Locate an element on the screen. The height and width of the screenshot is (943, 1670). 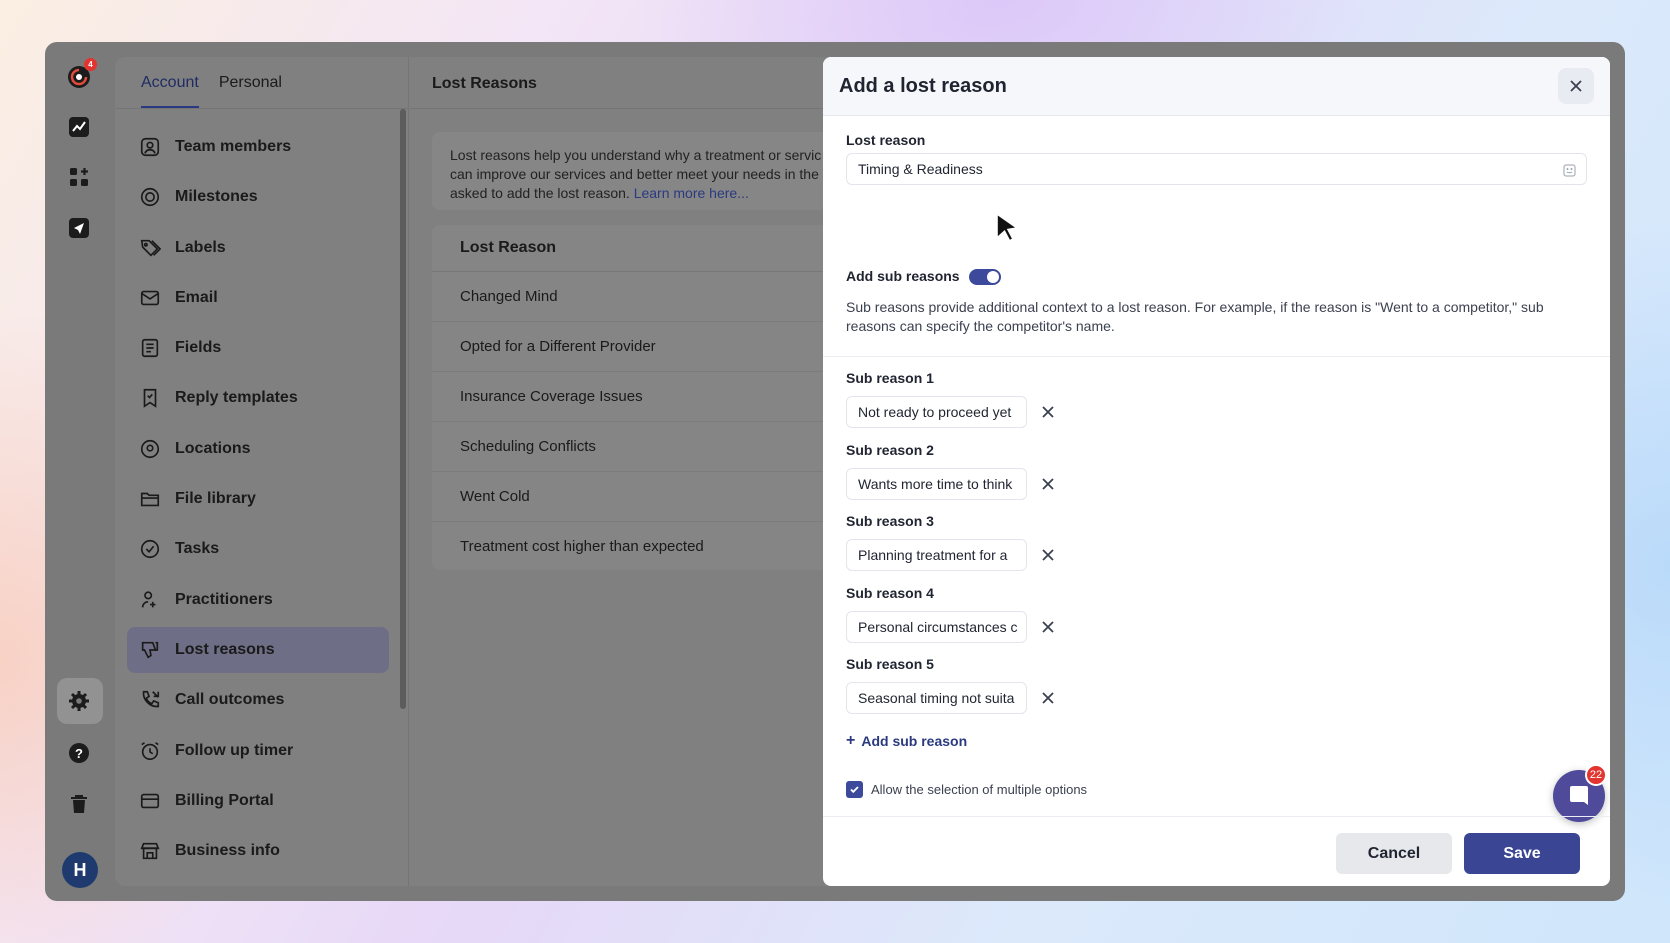
target-icon is located at coordinates (150, 197).